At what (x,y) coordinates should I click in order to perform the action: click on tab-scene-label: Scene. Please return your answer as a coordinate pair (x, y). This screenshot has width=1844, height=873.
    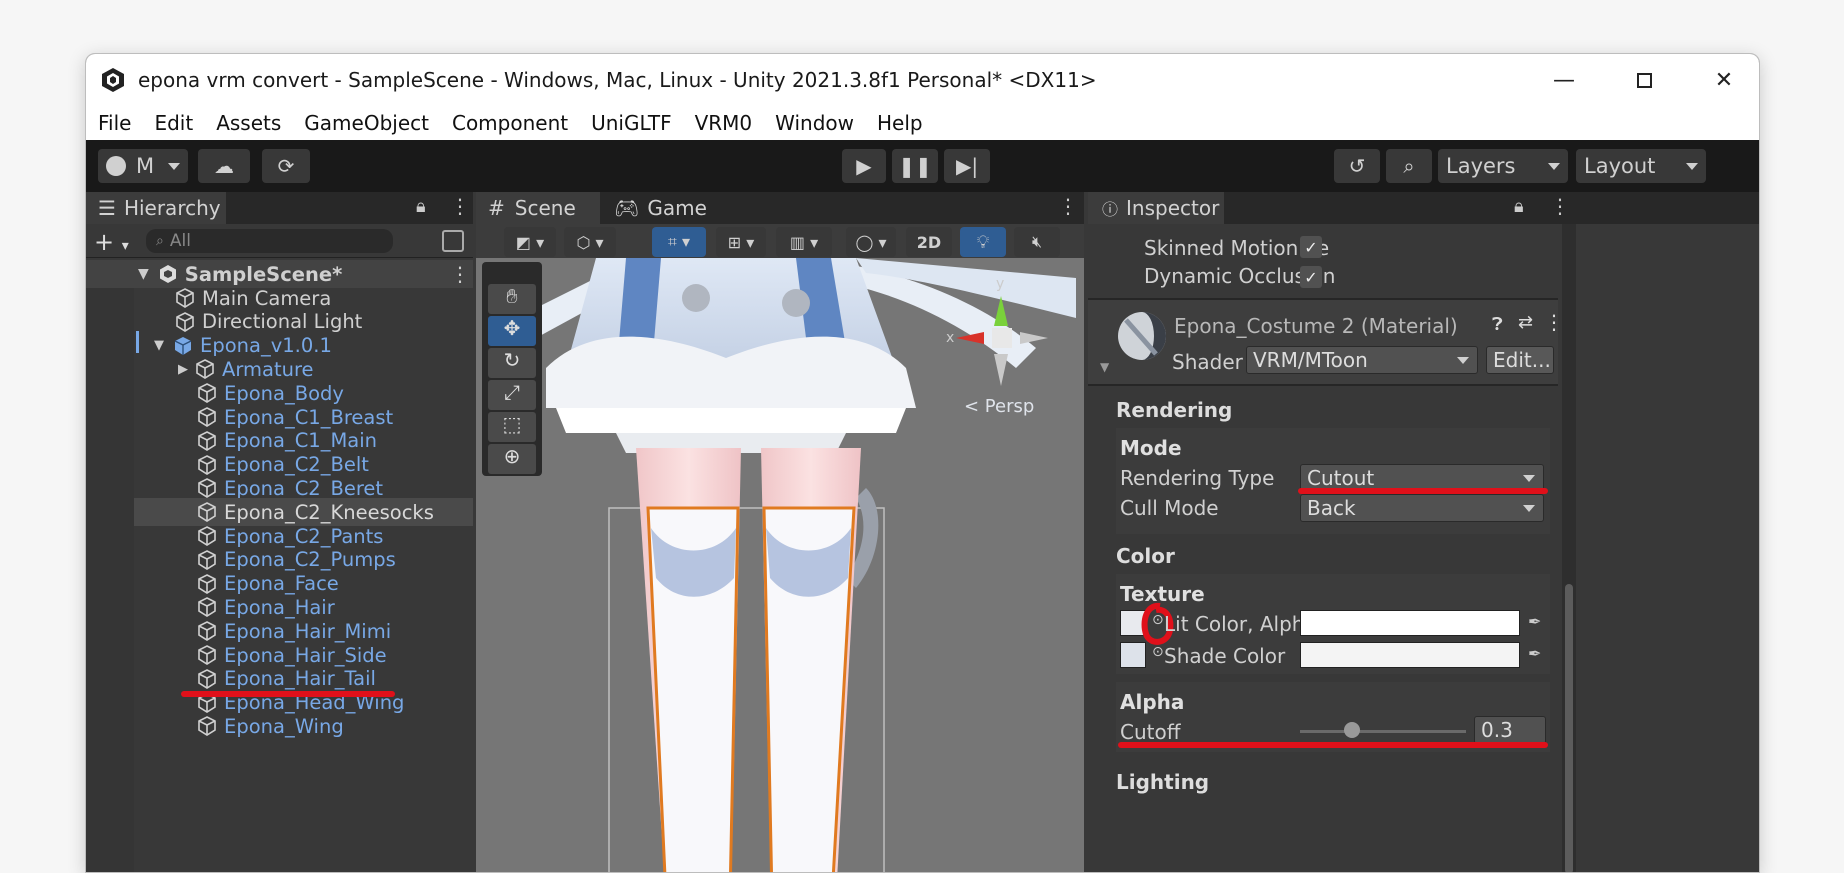
    Looking at the image, I should click on (545, 208).